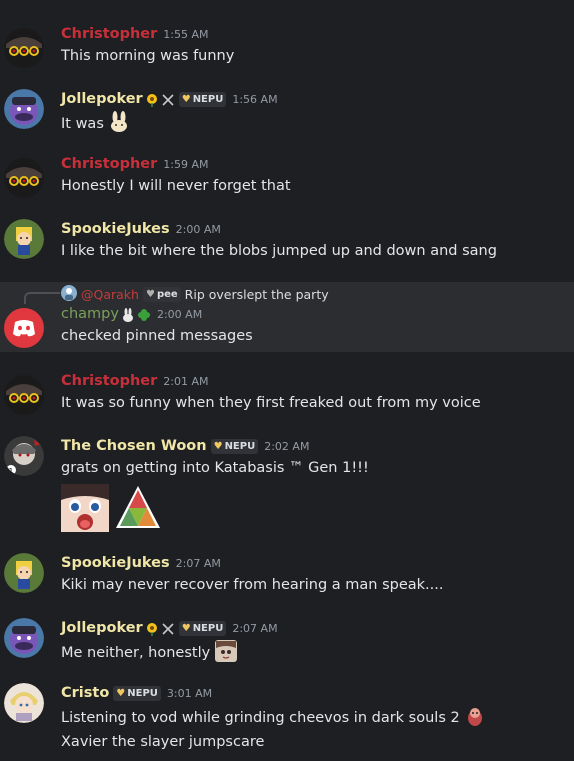  Describe the element at coordinates (24, 456) in the screenshot. I see `chosen-woon-avatar: 1` at that location.